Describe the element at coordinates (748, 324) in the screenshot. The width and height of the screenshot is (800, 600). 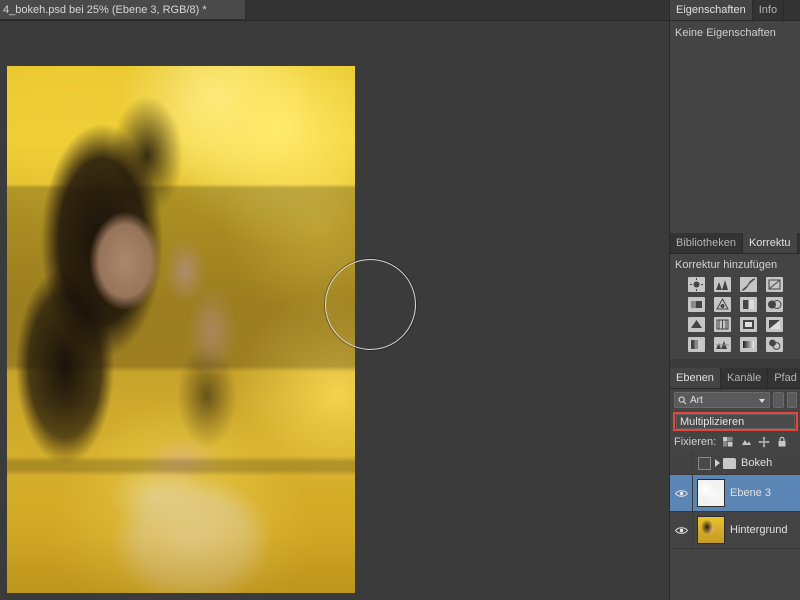
I see `color-lookup-icon` at that location.